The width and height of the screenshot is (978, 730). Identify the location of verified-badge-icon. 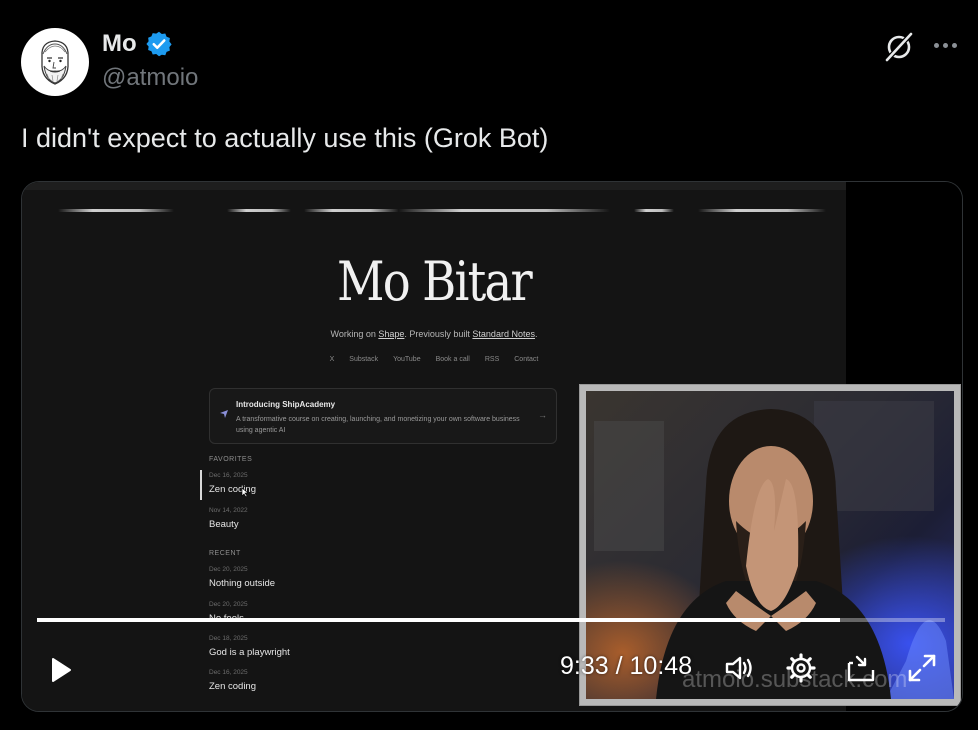
(159, 44).